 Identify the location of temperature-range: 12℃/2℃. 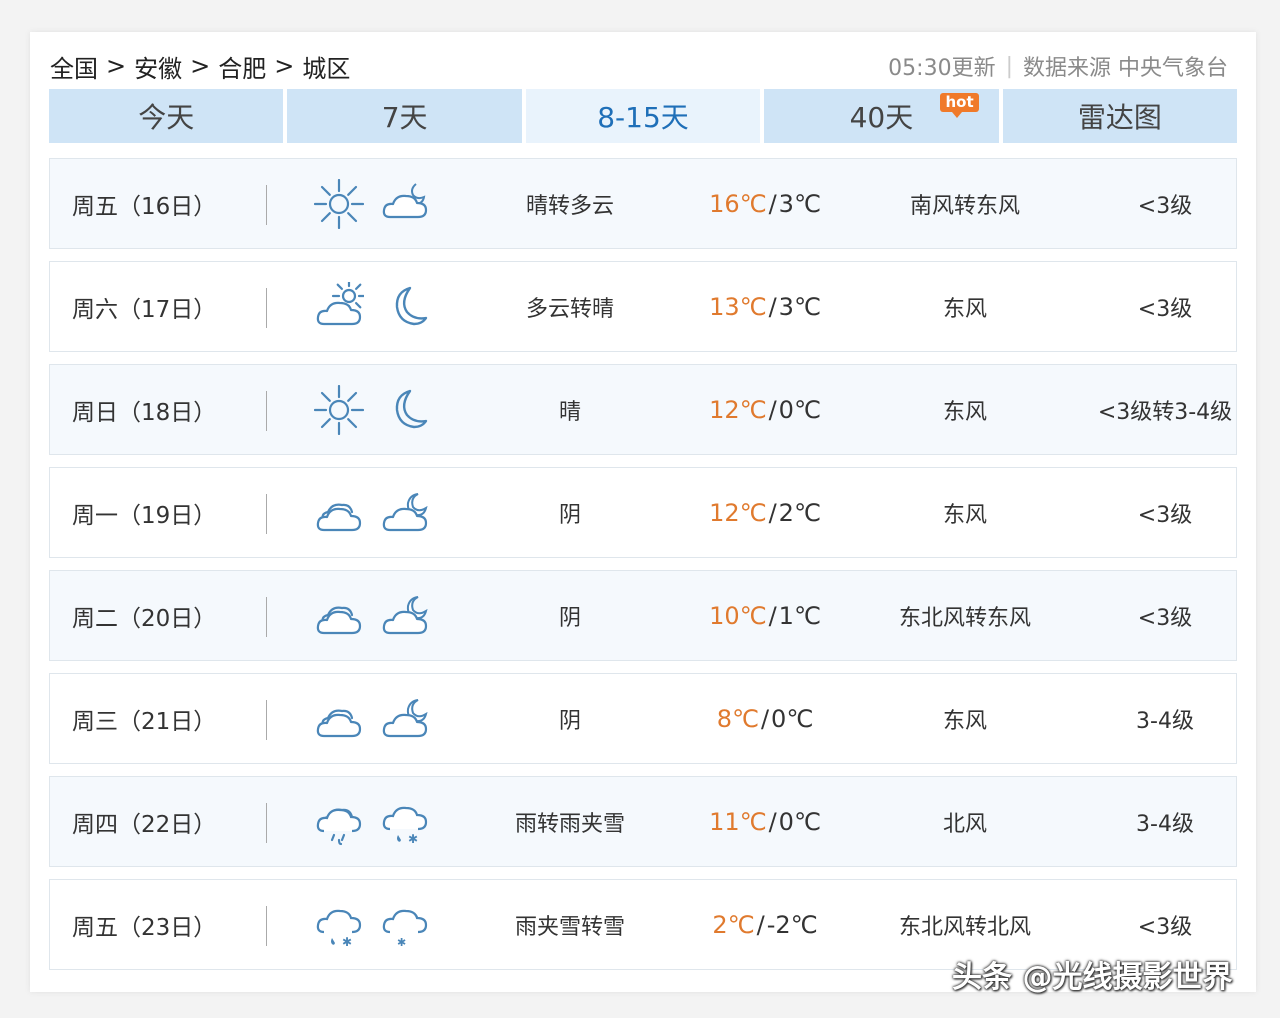
(765, 512).